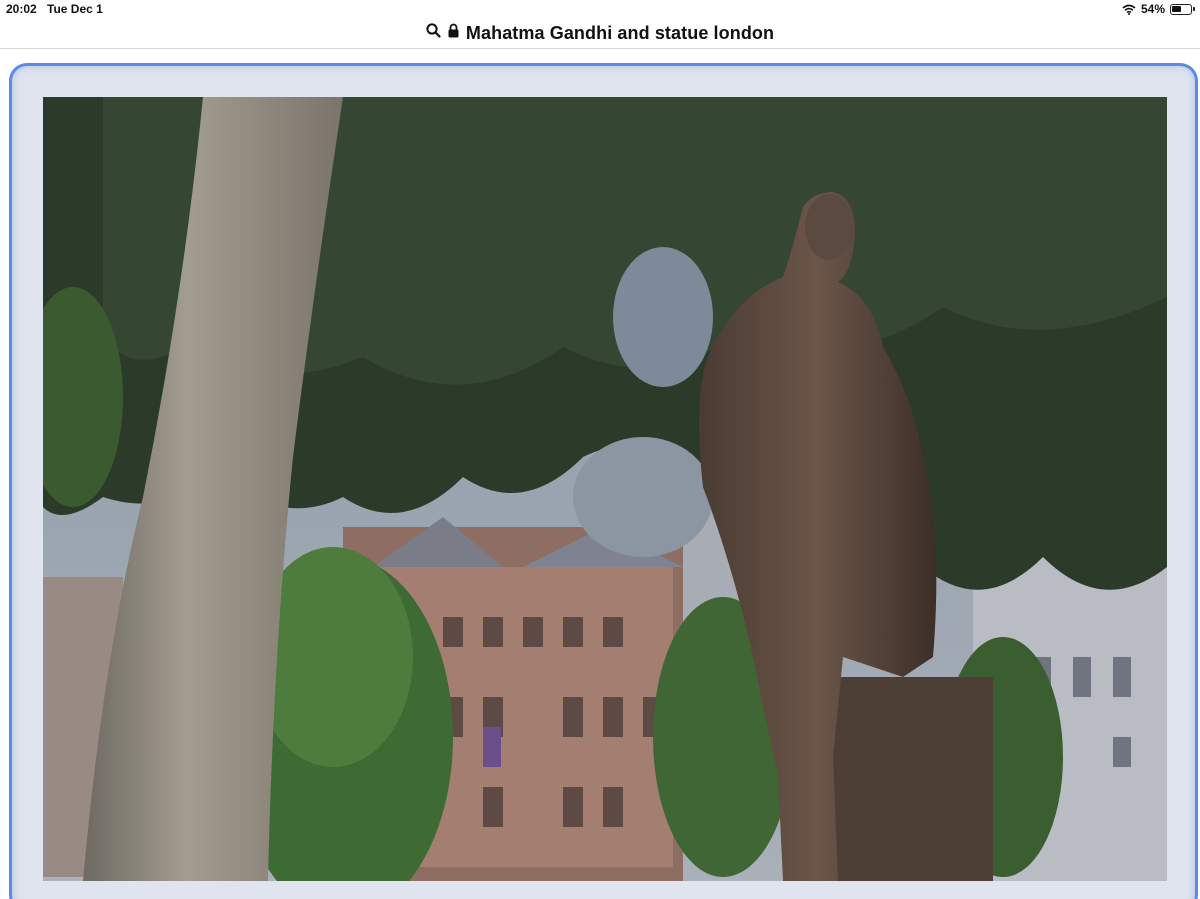 The image size is (1200, 899). Describe the element at coordinates (620, 33) in the screenshot. I see `search-query-text: Mahatma Gandhi and statue london` at that location.